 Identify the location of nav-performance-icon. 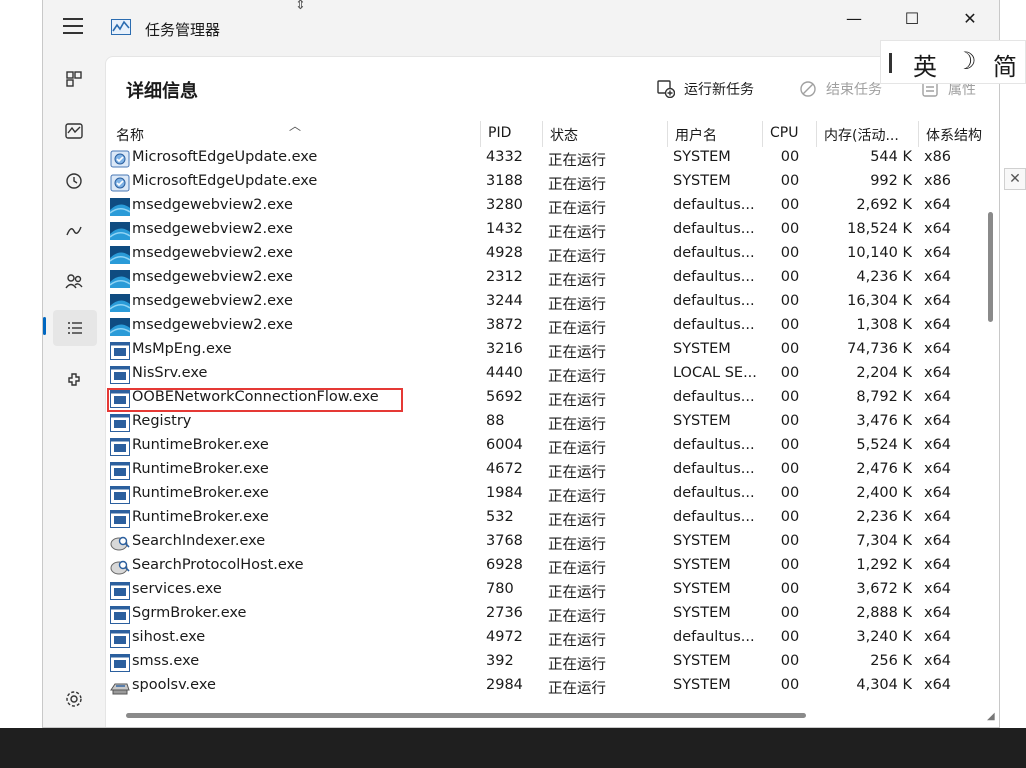
(74, 131).